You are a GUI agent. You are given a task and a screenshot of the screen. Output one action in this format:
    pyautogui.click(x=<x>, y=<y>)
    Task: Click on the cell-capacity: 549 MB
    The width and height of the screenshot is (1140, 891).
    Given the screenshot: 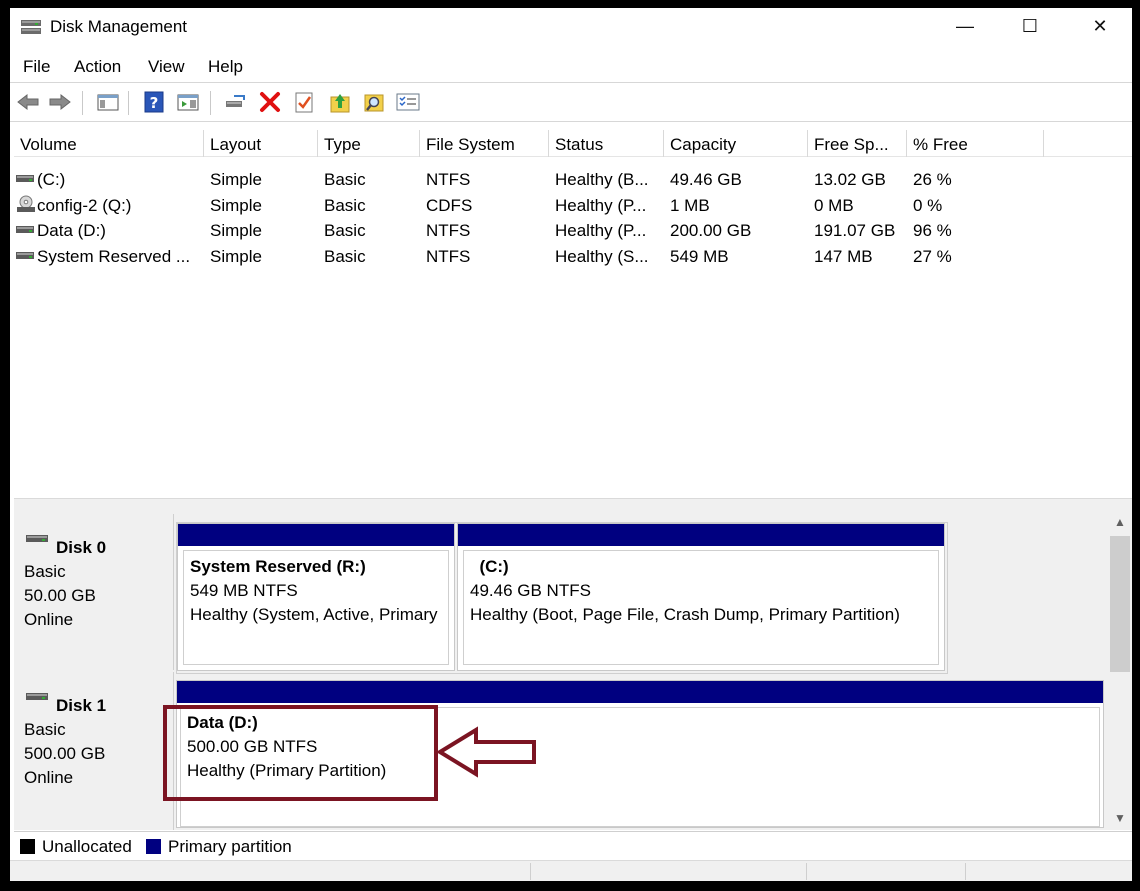 What is the action you would take?
    pyautogui.click(x=699, y=256)
    